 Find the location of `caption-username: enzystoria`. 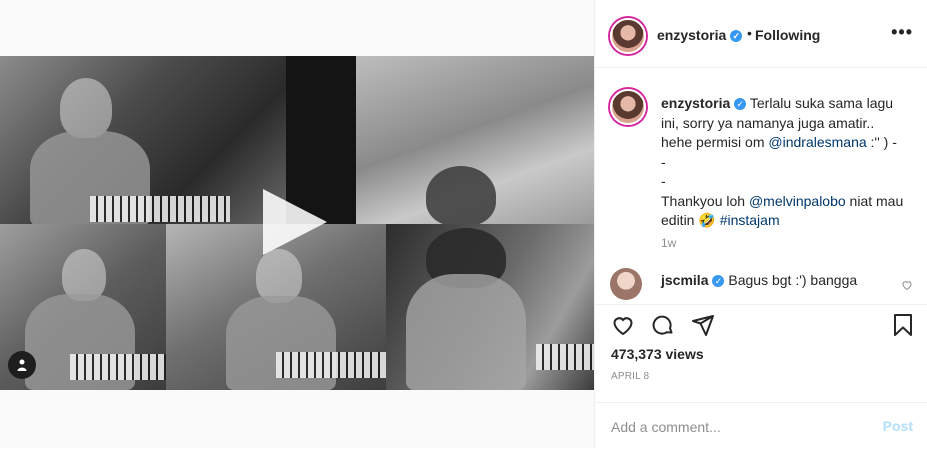

caption-username: enzystoria is located at coordinates (695, 103).